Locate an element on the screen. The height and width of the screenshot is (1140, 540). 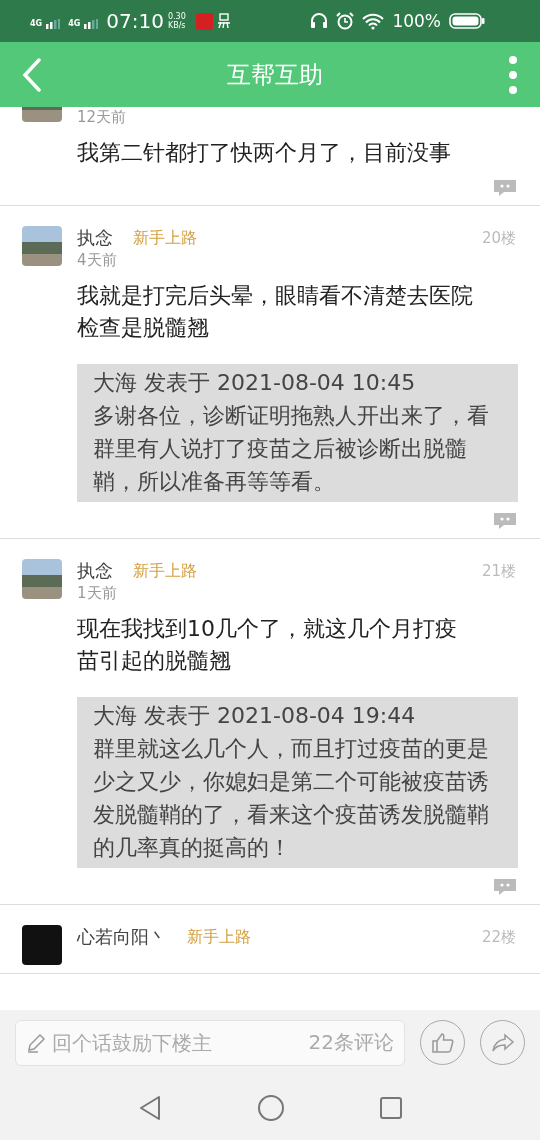
page-title: 互帮互助 is located at coordinates (275, 75).